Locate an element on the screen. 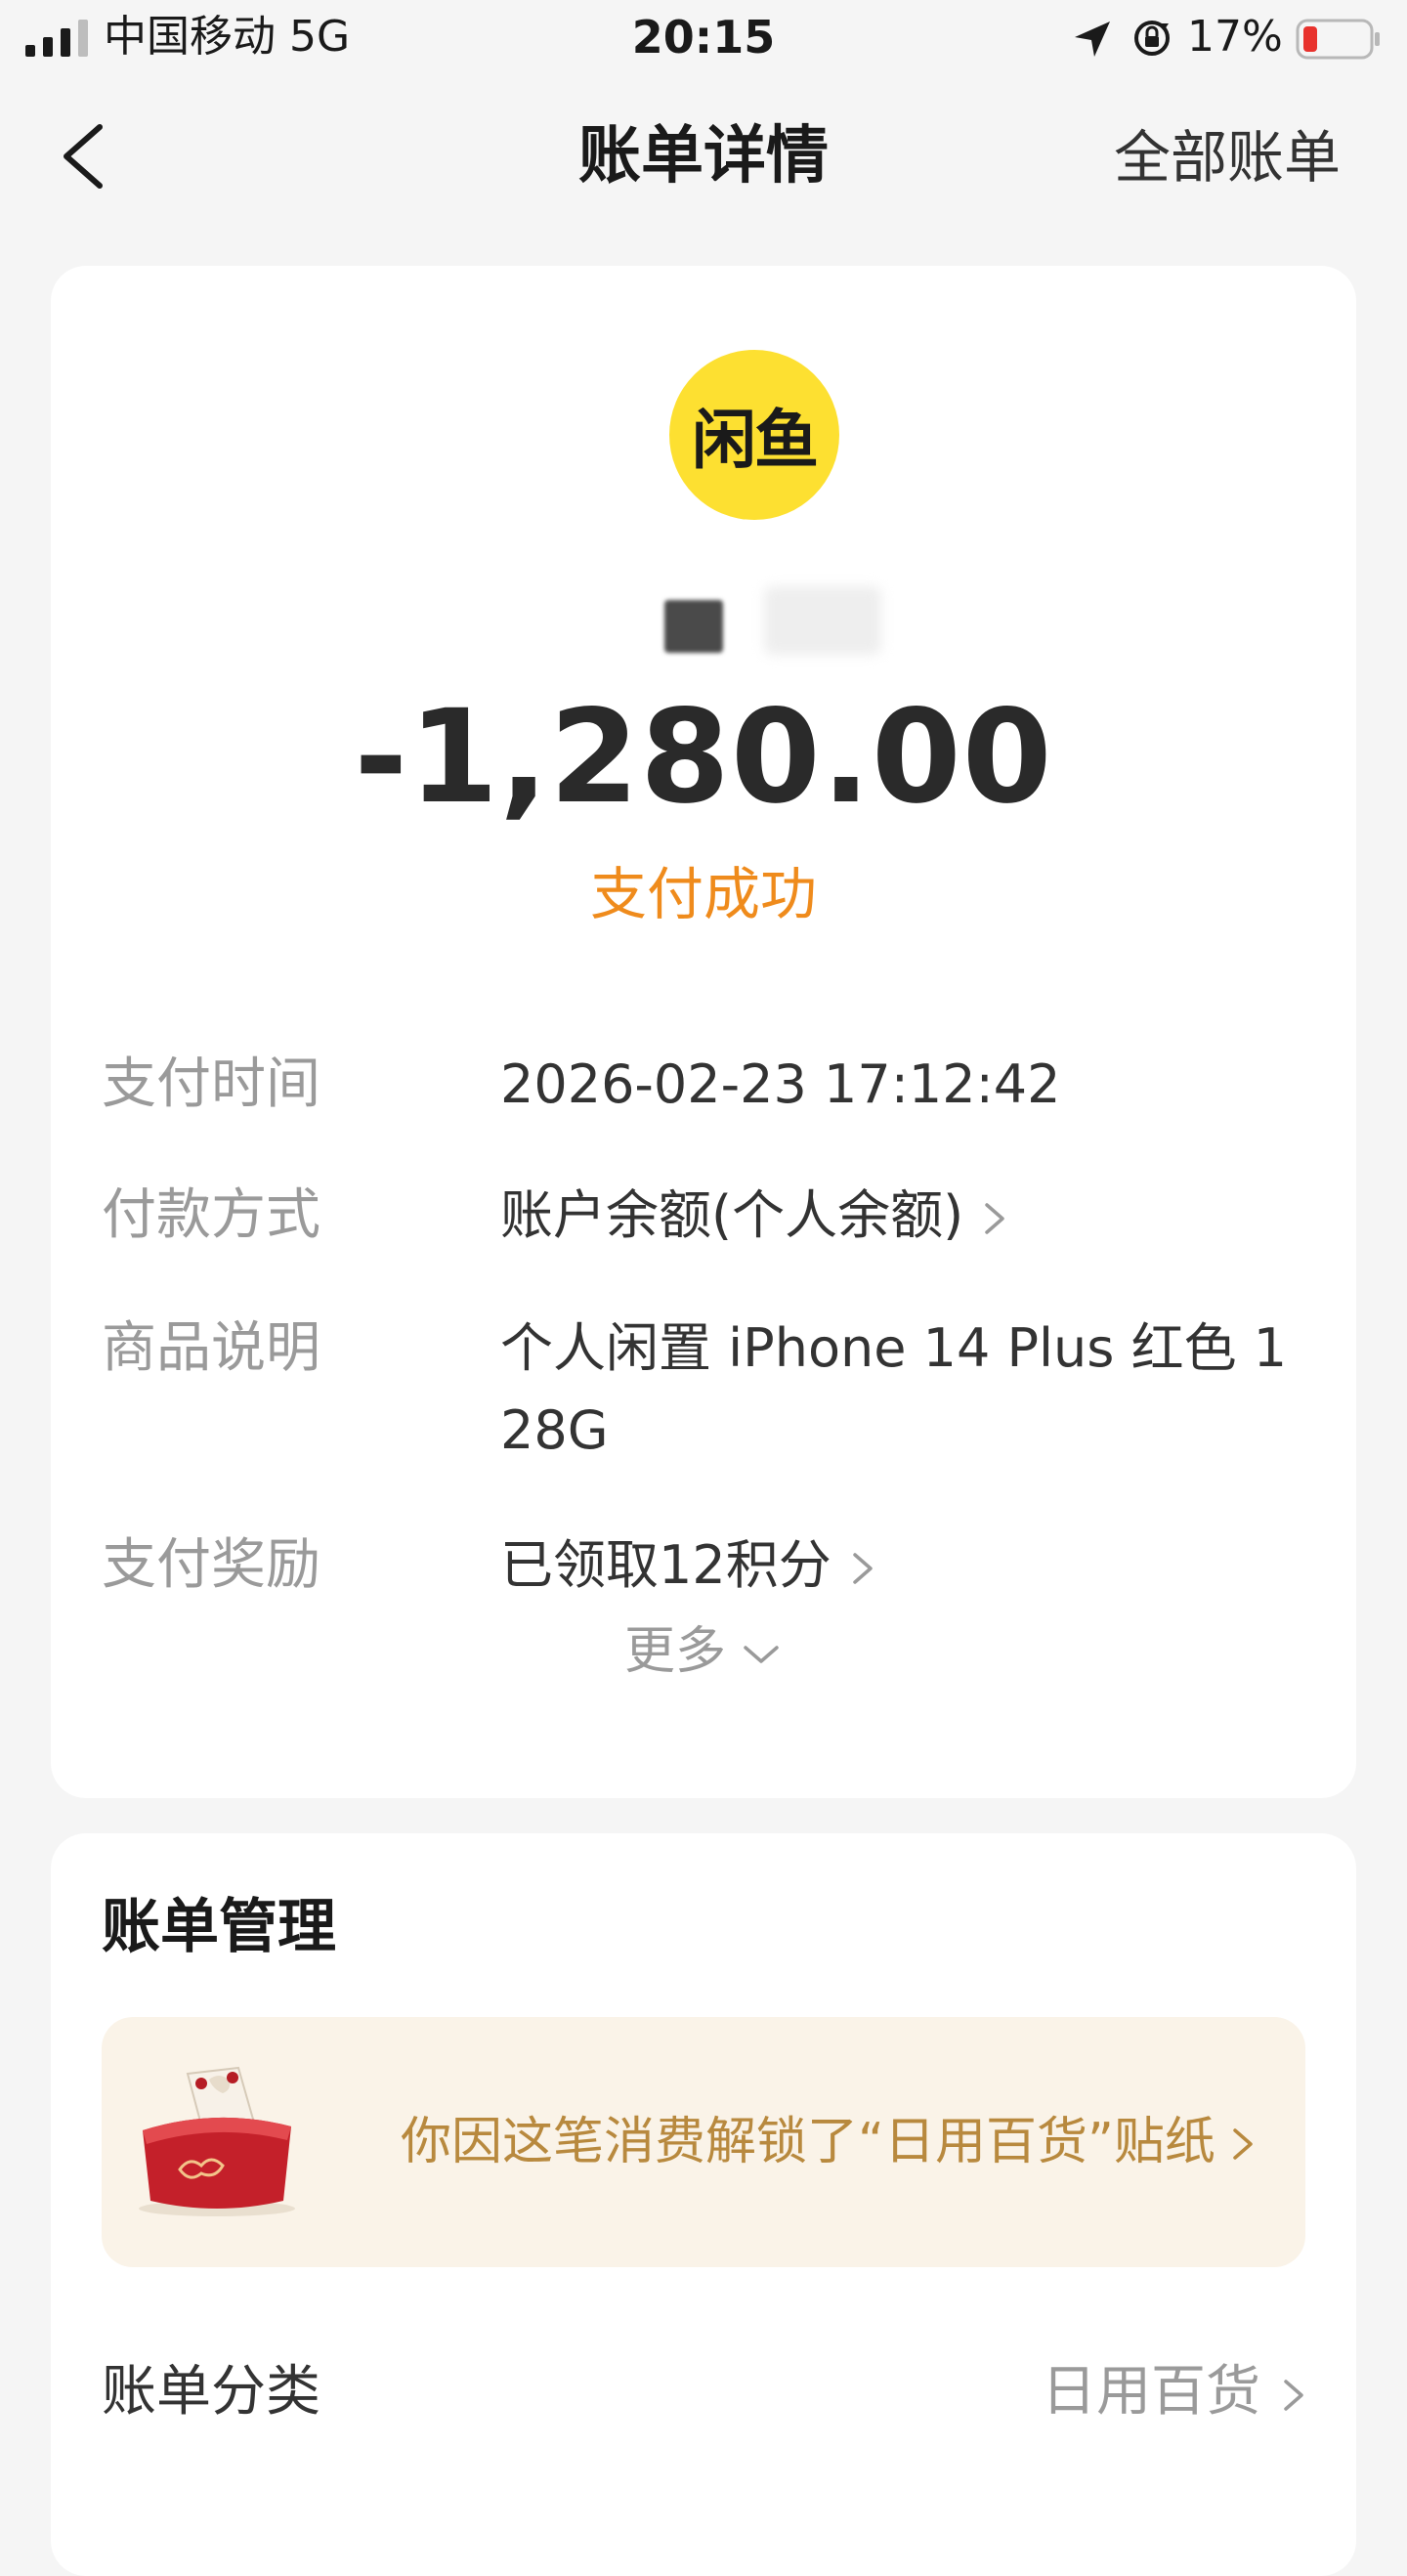 Image resolution: width=1407 pixels, height=2576 pixels. bill-category-label: 账单分类 is located at coordinates (211, 2392).